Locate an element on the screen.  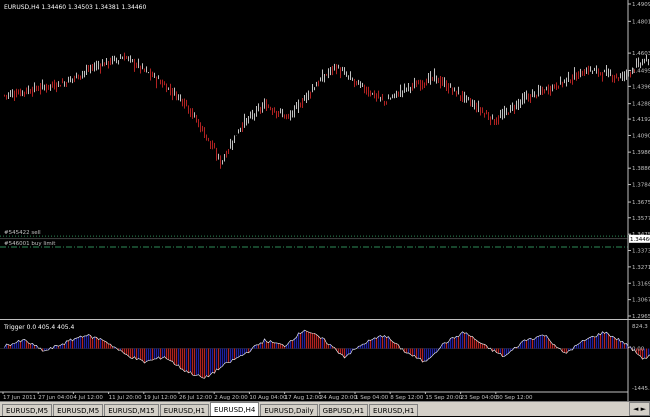
tab-eurusd-h4: EURUSD,H4 is located at coordinates (234, 409).